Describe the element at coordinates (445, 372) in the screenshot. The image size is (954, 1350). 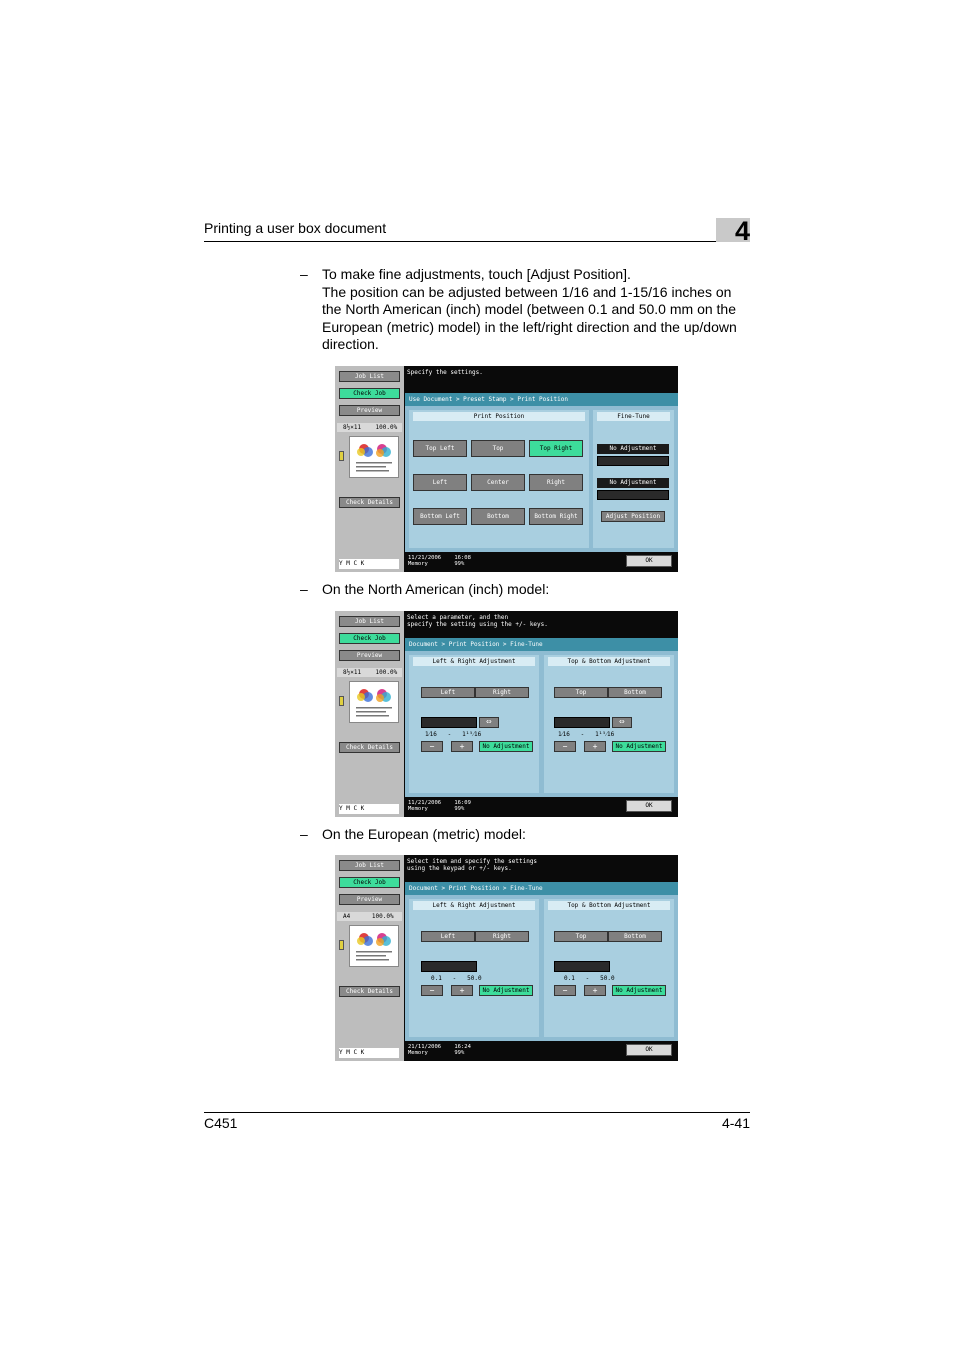
I see `instruction-message: Specify the settings.` at that location.